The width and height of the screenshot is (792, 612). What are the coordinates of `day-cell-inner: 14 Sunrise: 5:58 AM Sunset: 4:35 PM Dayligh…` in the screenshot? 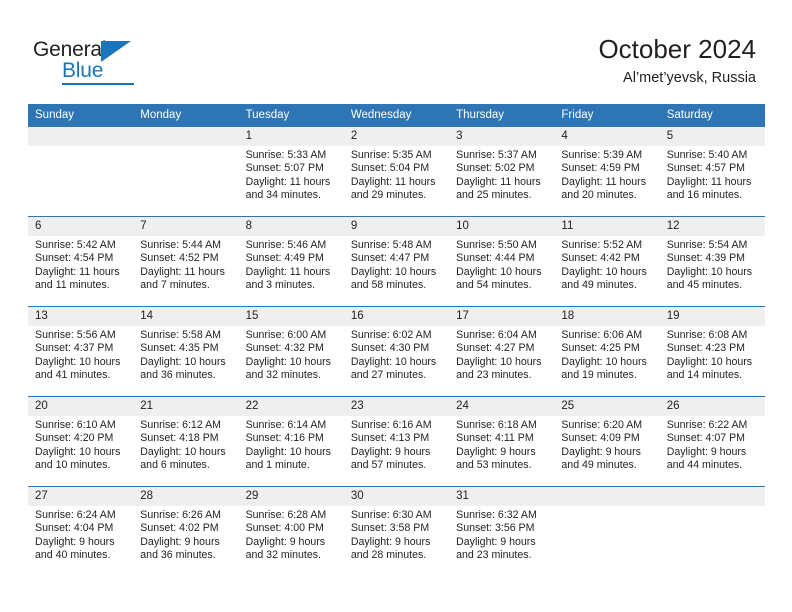 It's located at (186, 351).